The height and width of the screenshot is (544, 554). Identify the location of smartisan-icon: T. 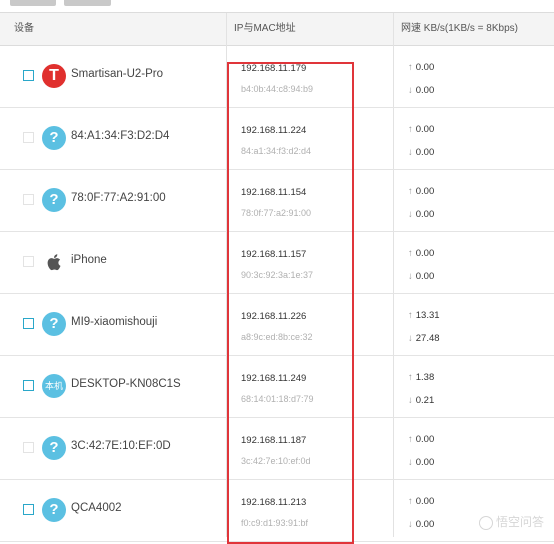
(54, 76).